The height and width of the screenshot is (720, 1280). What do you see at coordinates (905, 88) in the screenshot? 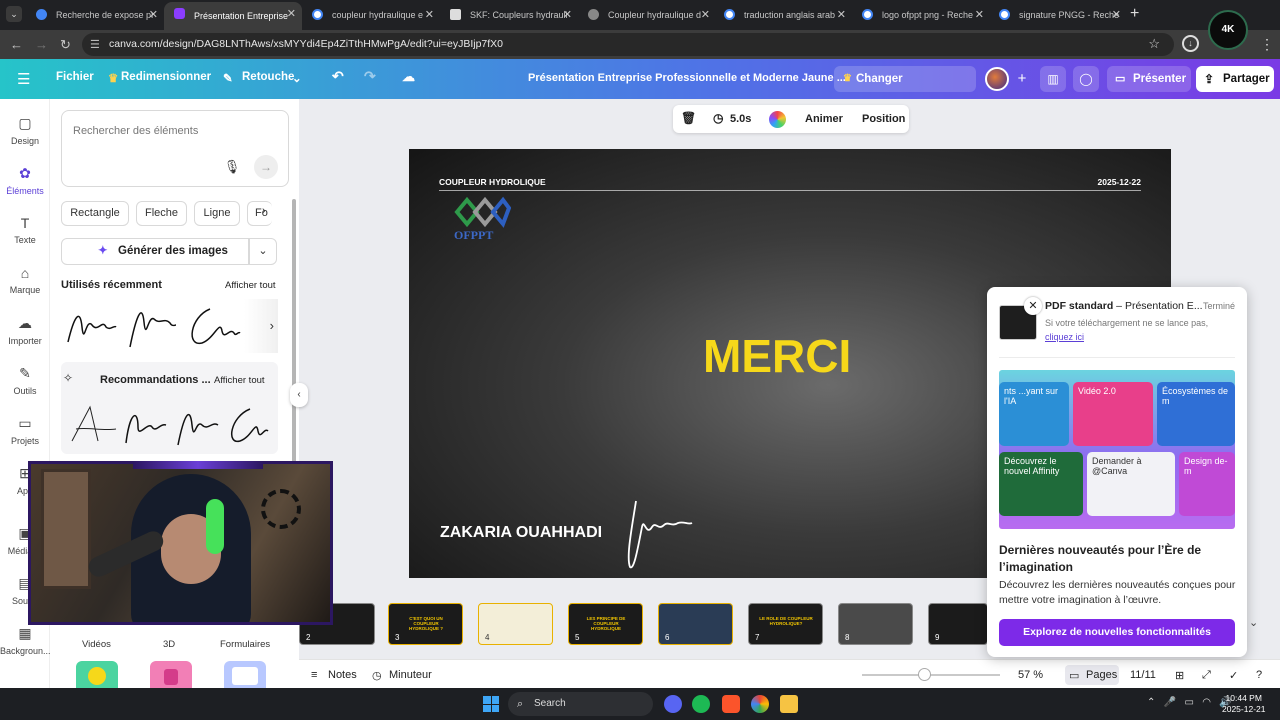
I see `upgrade-button: ♛ Changer d’abonnement` at bounding box center [905, 88].